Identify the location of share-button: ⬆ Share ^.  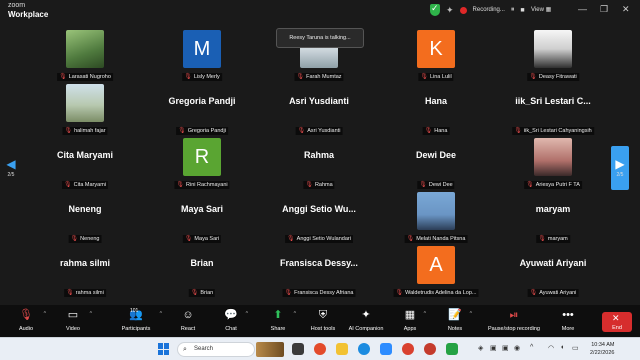
(282, 322).